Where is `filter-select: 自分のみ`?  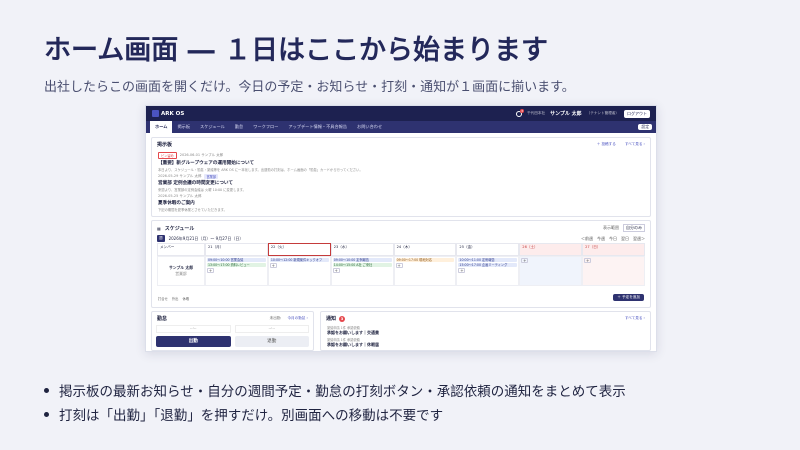 filter-select: 自分のみ is located at coordinates (634, 228).